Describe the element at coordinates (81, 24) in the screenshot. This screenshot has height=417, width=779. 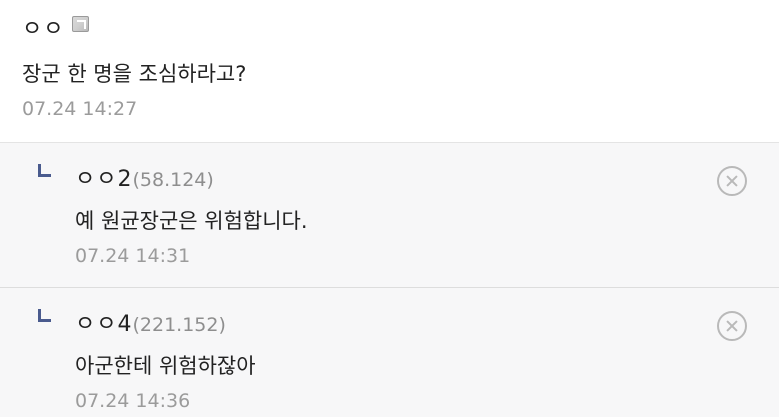
I see `fixed-nick-badge-icon` at that location.